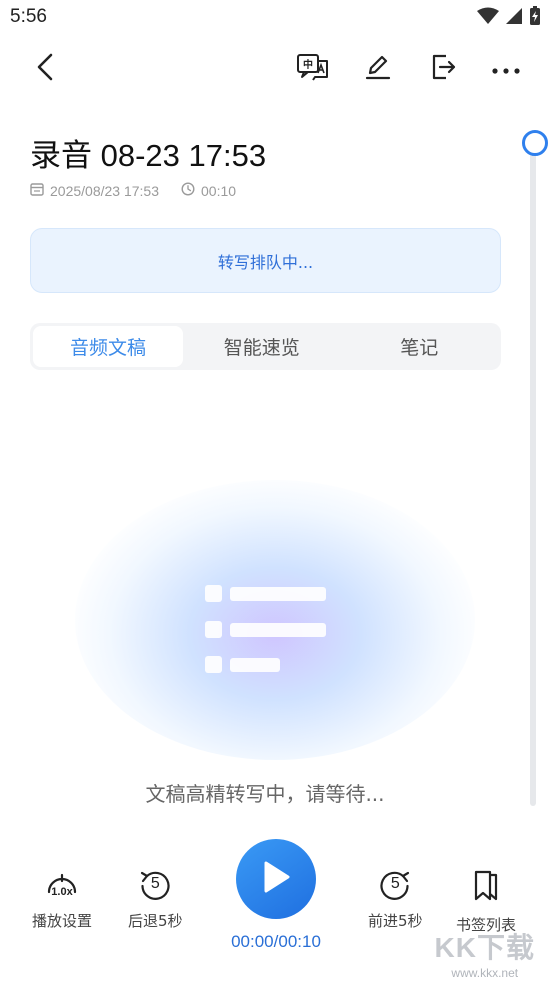  Describe the element at coordinates (395, 921) in the screenshot. I see `forward-label: 前进5秒` at that location.